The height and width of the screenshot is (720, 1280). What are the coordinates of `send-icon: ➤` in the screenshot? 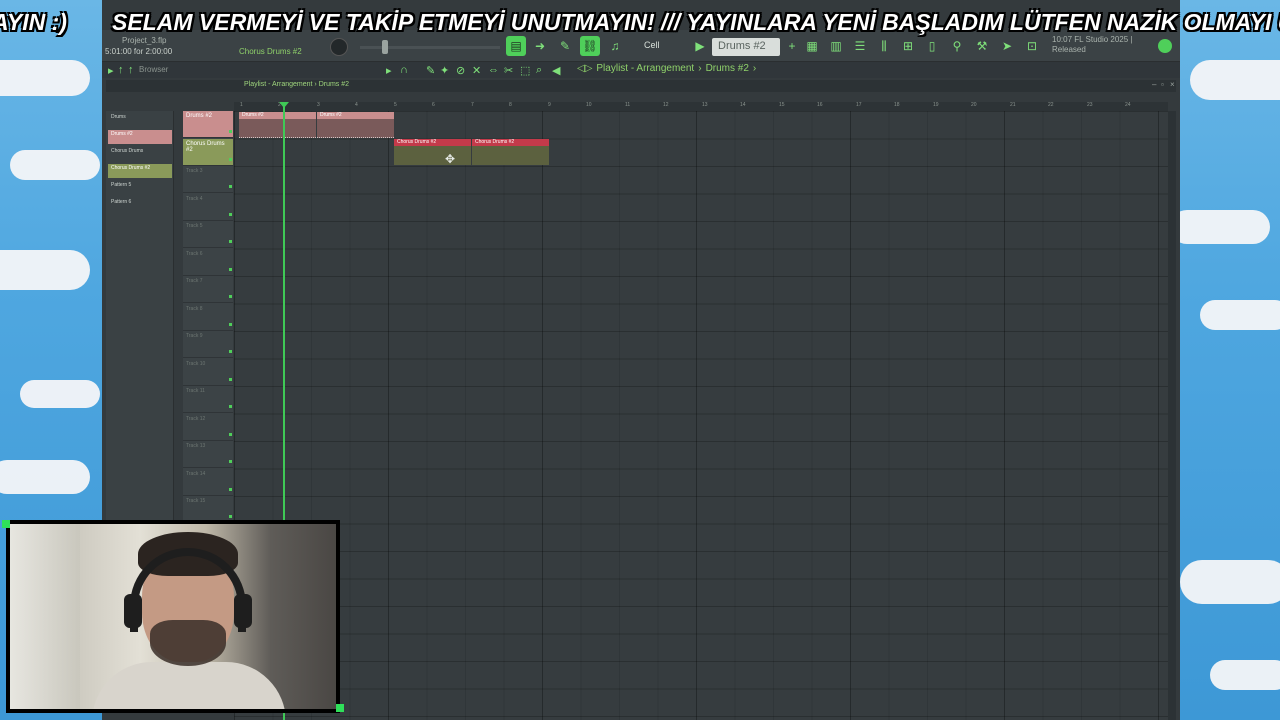 It's located at (1007, 46).